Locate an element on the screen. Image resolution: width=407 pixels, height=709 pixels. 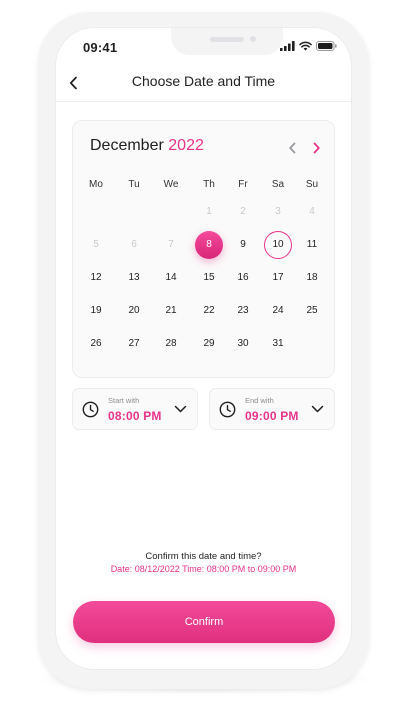
calendar-day: 1 is located at coordinates (209, 211).